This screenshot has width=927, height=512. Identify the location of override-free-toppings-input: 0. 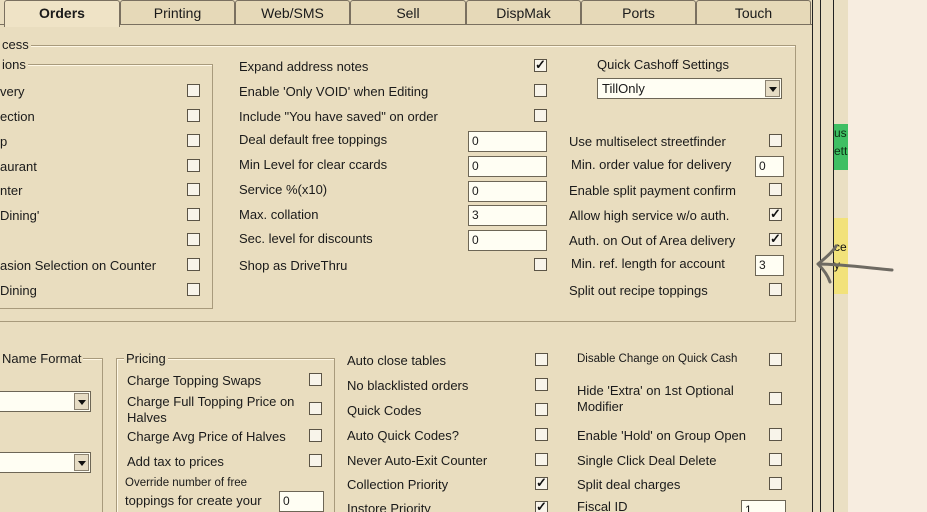
(301, 501).